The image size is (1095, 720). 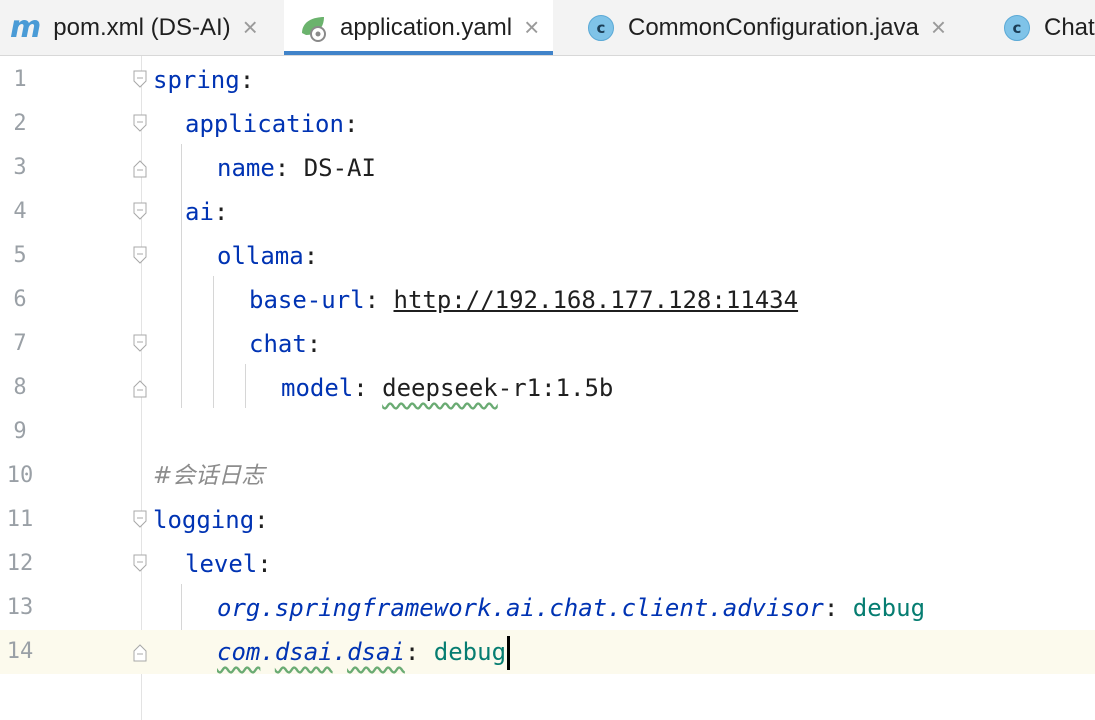 I want to click on line-number: 8, so click(x=20, y=387).